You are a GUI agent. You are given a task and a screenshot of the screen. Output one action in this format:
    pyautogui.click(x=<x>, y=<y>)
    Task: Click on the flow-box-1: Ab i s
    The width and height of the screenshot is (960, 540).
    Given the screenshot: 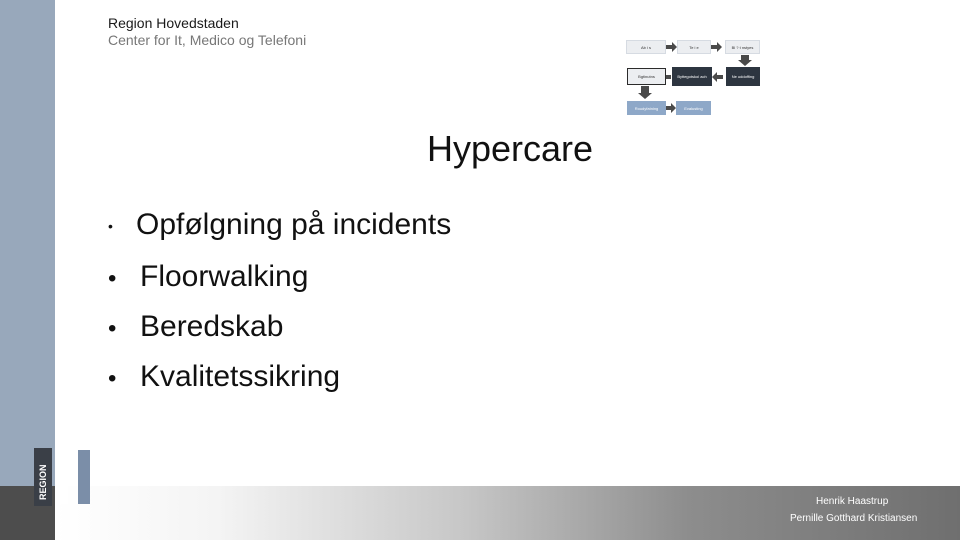 What is the action you would take?
    pyautogui.click(x=646, y=47)
    